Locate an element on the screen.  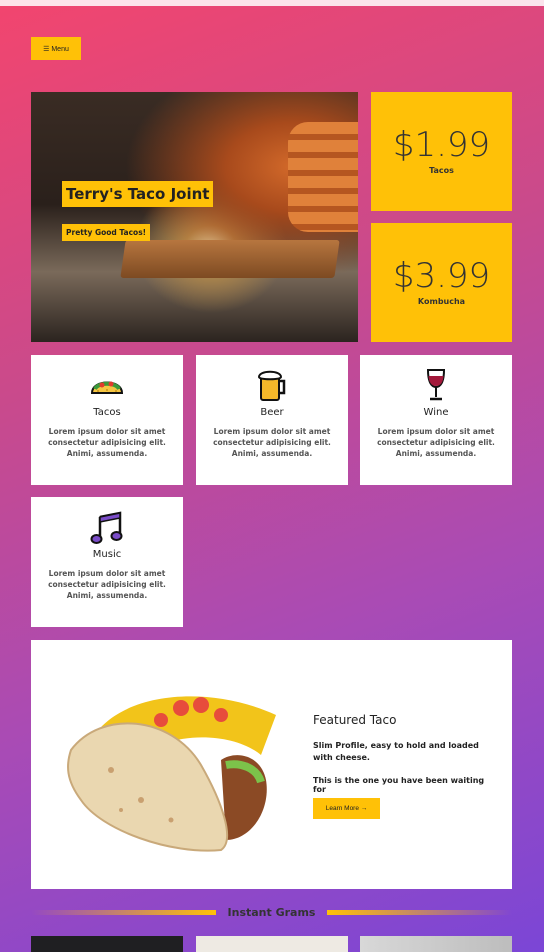
top-bar is located at coordinates (272, 3).